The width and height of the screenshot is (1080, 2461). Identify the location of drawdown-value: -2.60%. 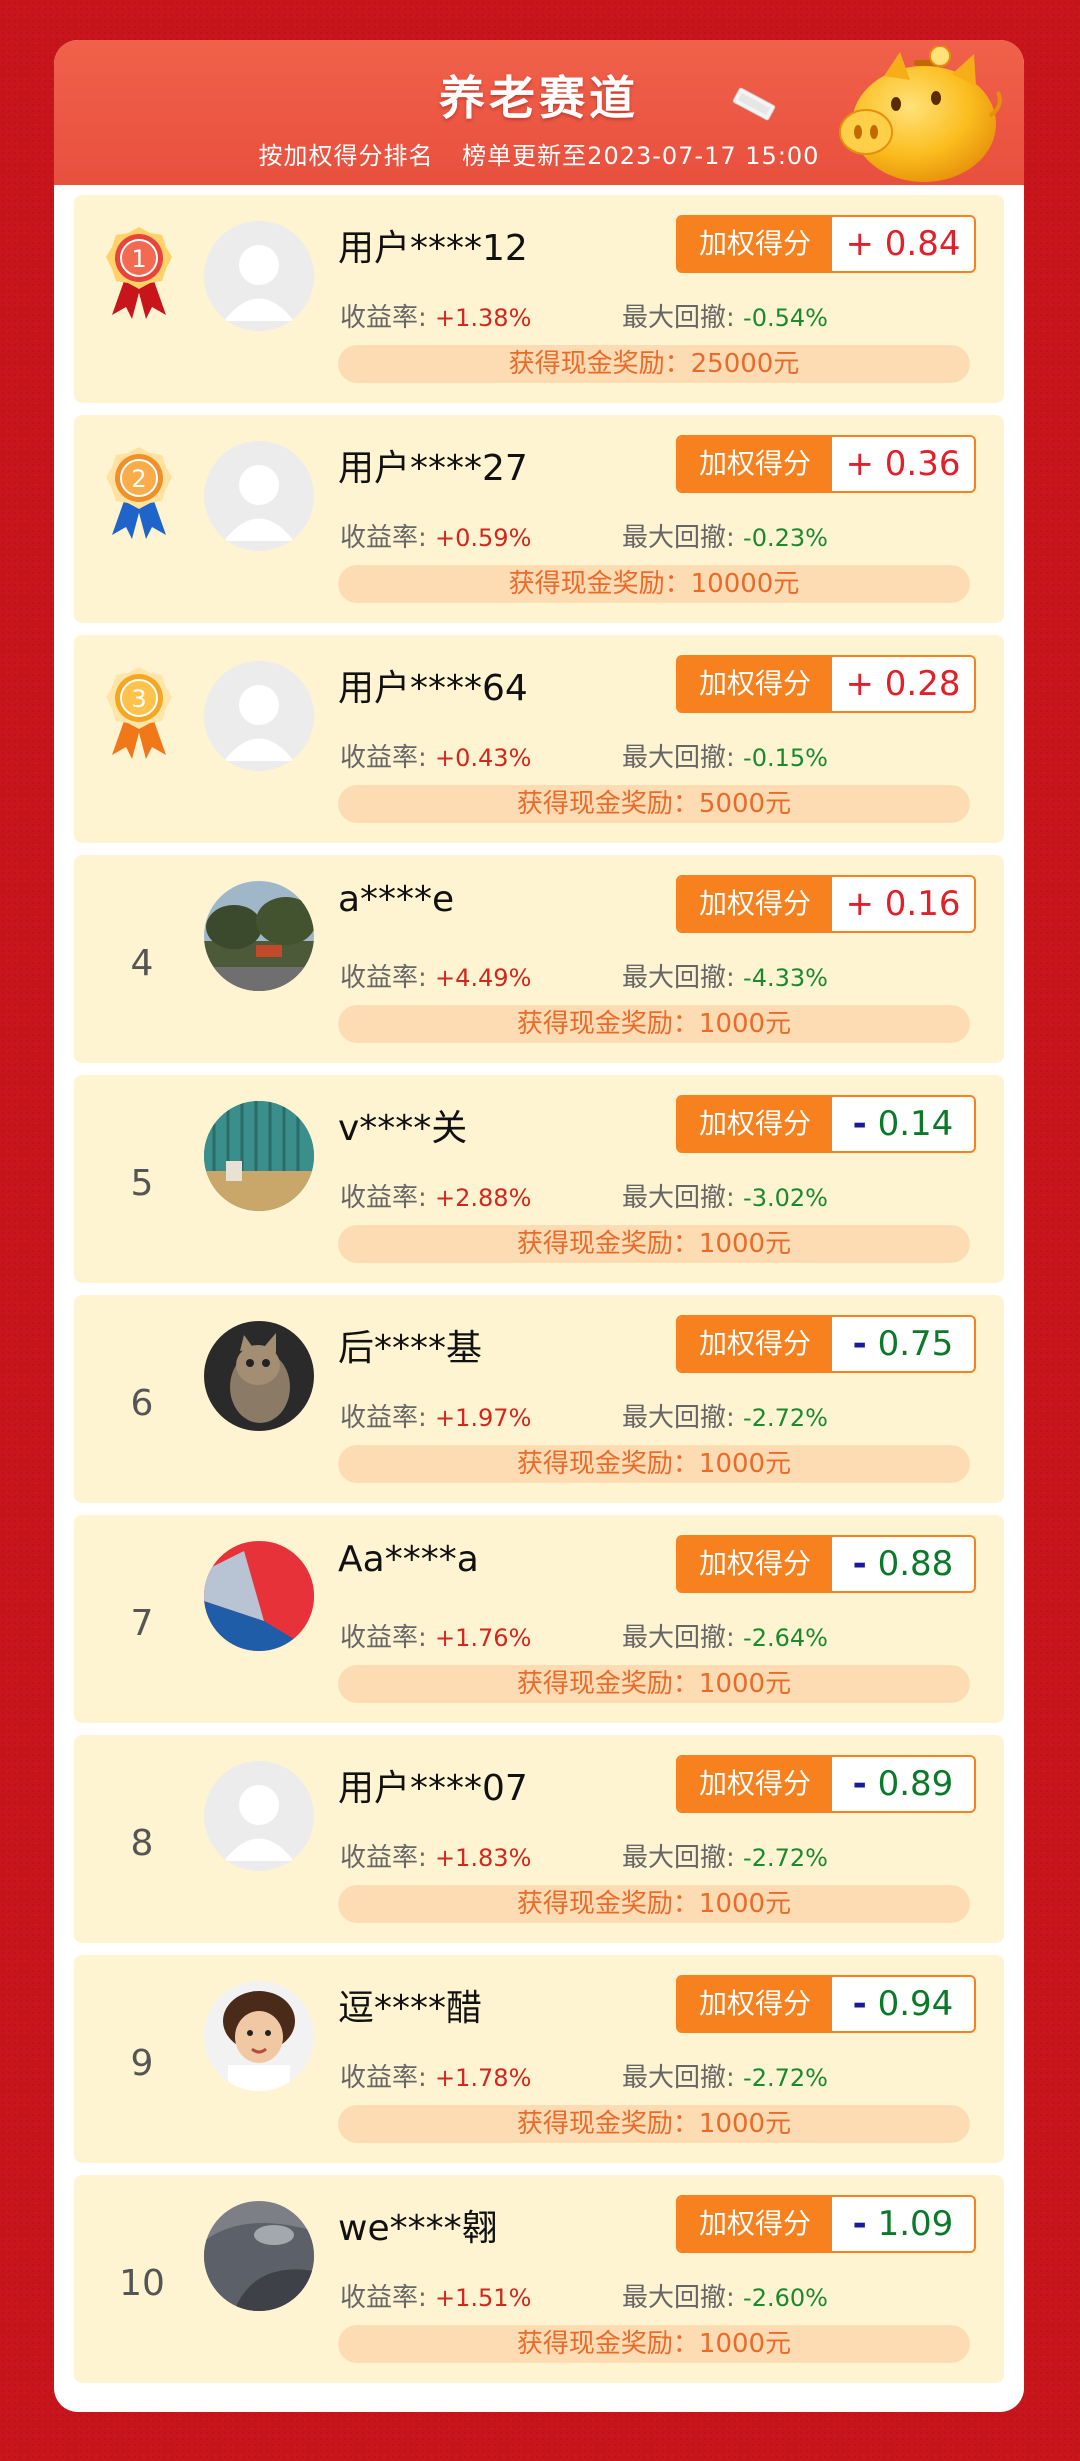
(785, 2298).